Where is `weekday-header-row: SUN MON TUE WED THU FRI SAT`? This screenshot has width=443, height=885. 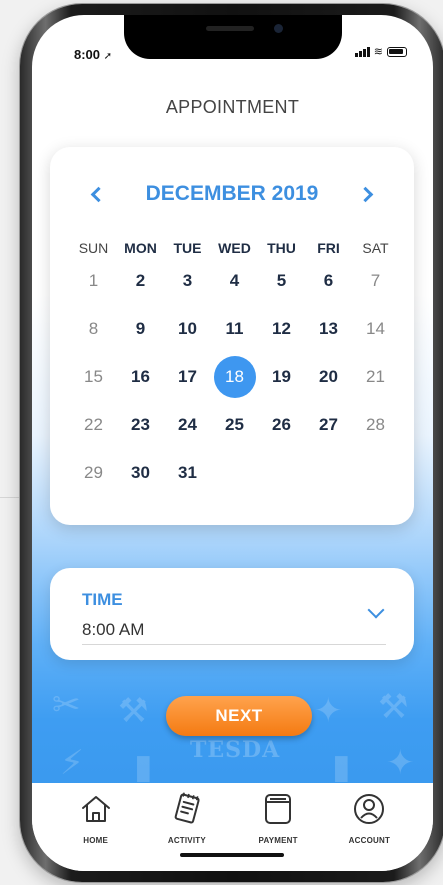 weekday-header-row: SUN MON TUE WED THU FRI SAT is located at coordinates (235, 252).